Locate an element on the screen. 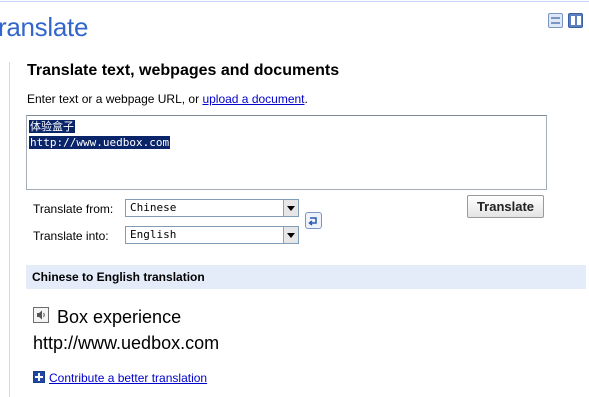  swap-languages-icon is located at coordinates (313, 220).